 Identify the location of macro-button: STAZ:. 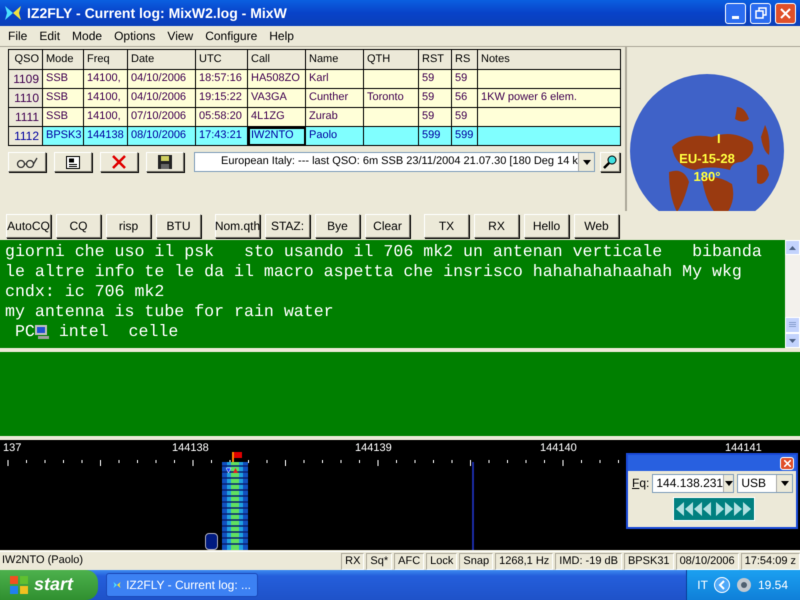
(287, 226).